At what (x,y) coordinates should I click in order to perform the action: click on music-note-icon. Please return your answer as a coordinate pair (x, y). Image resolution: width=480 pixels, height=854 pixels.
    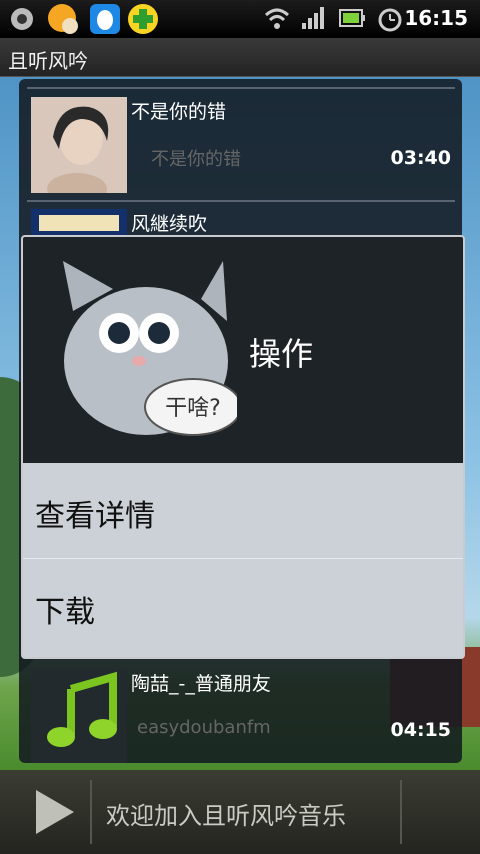
    Looking at the image, I should click on (79, 716).